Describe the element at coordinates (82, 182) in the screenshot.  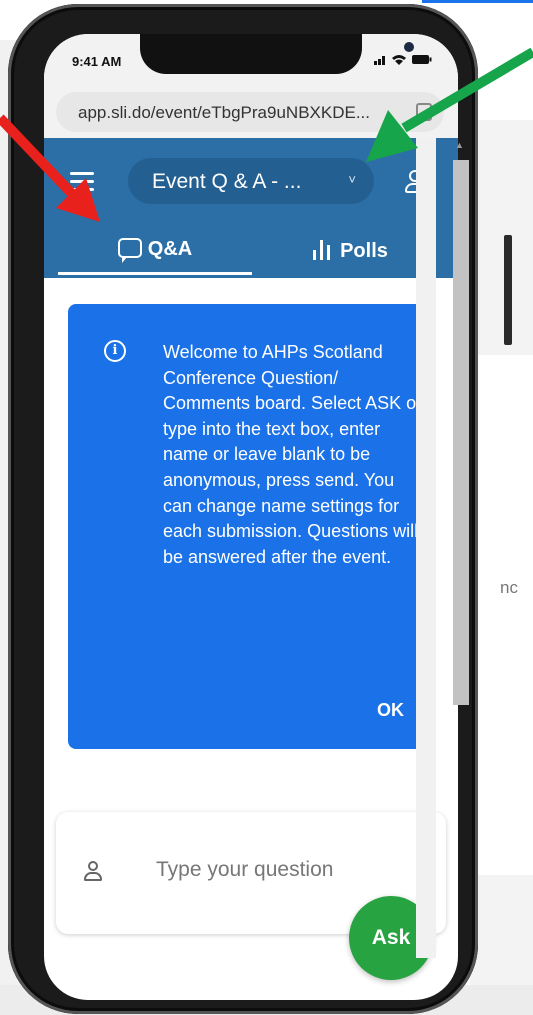
I see `hamburger-icon` at that location.